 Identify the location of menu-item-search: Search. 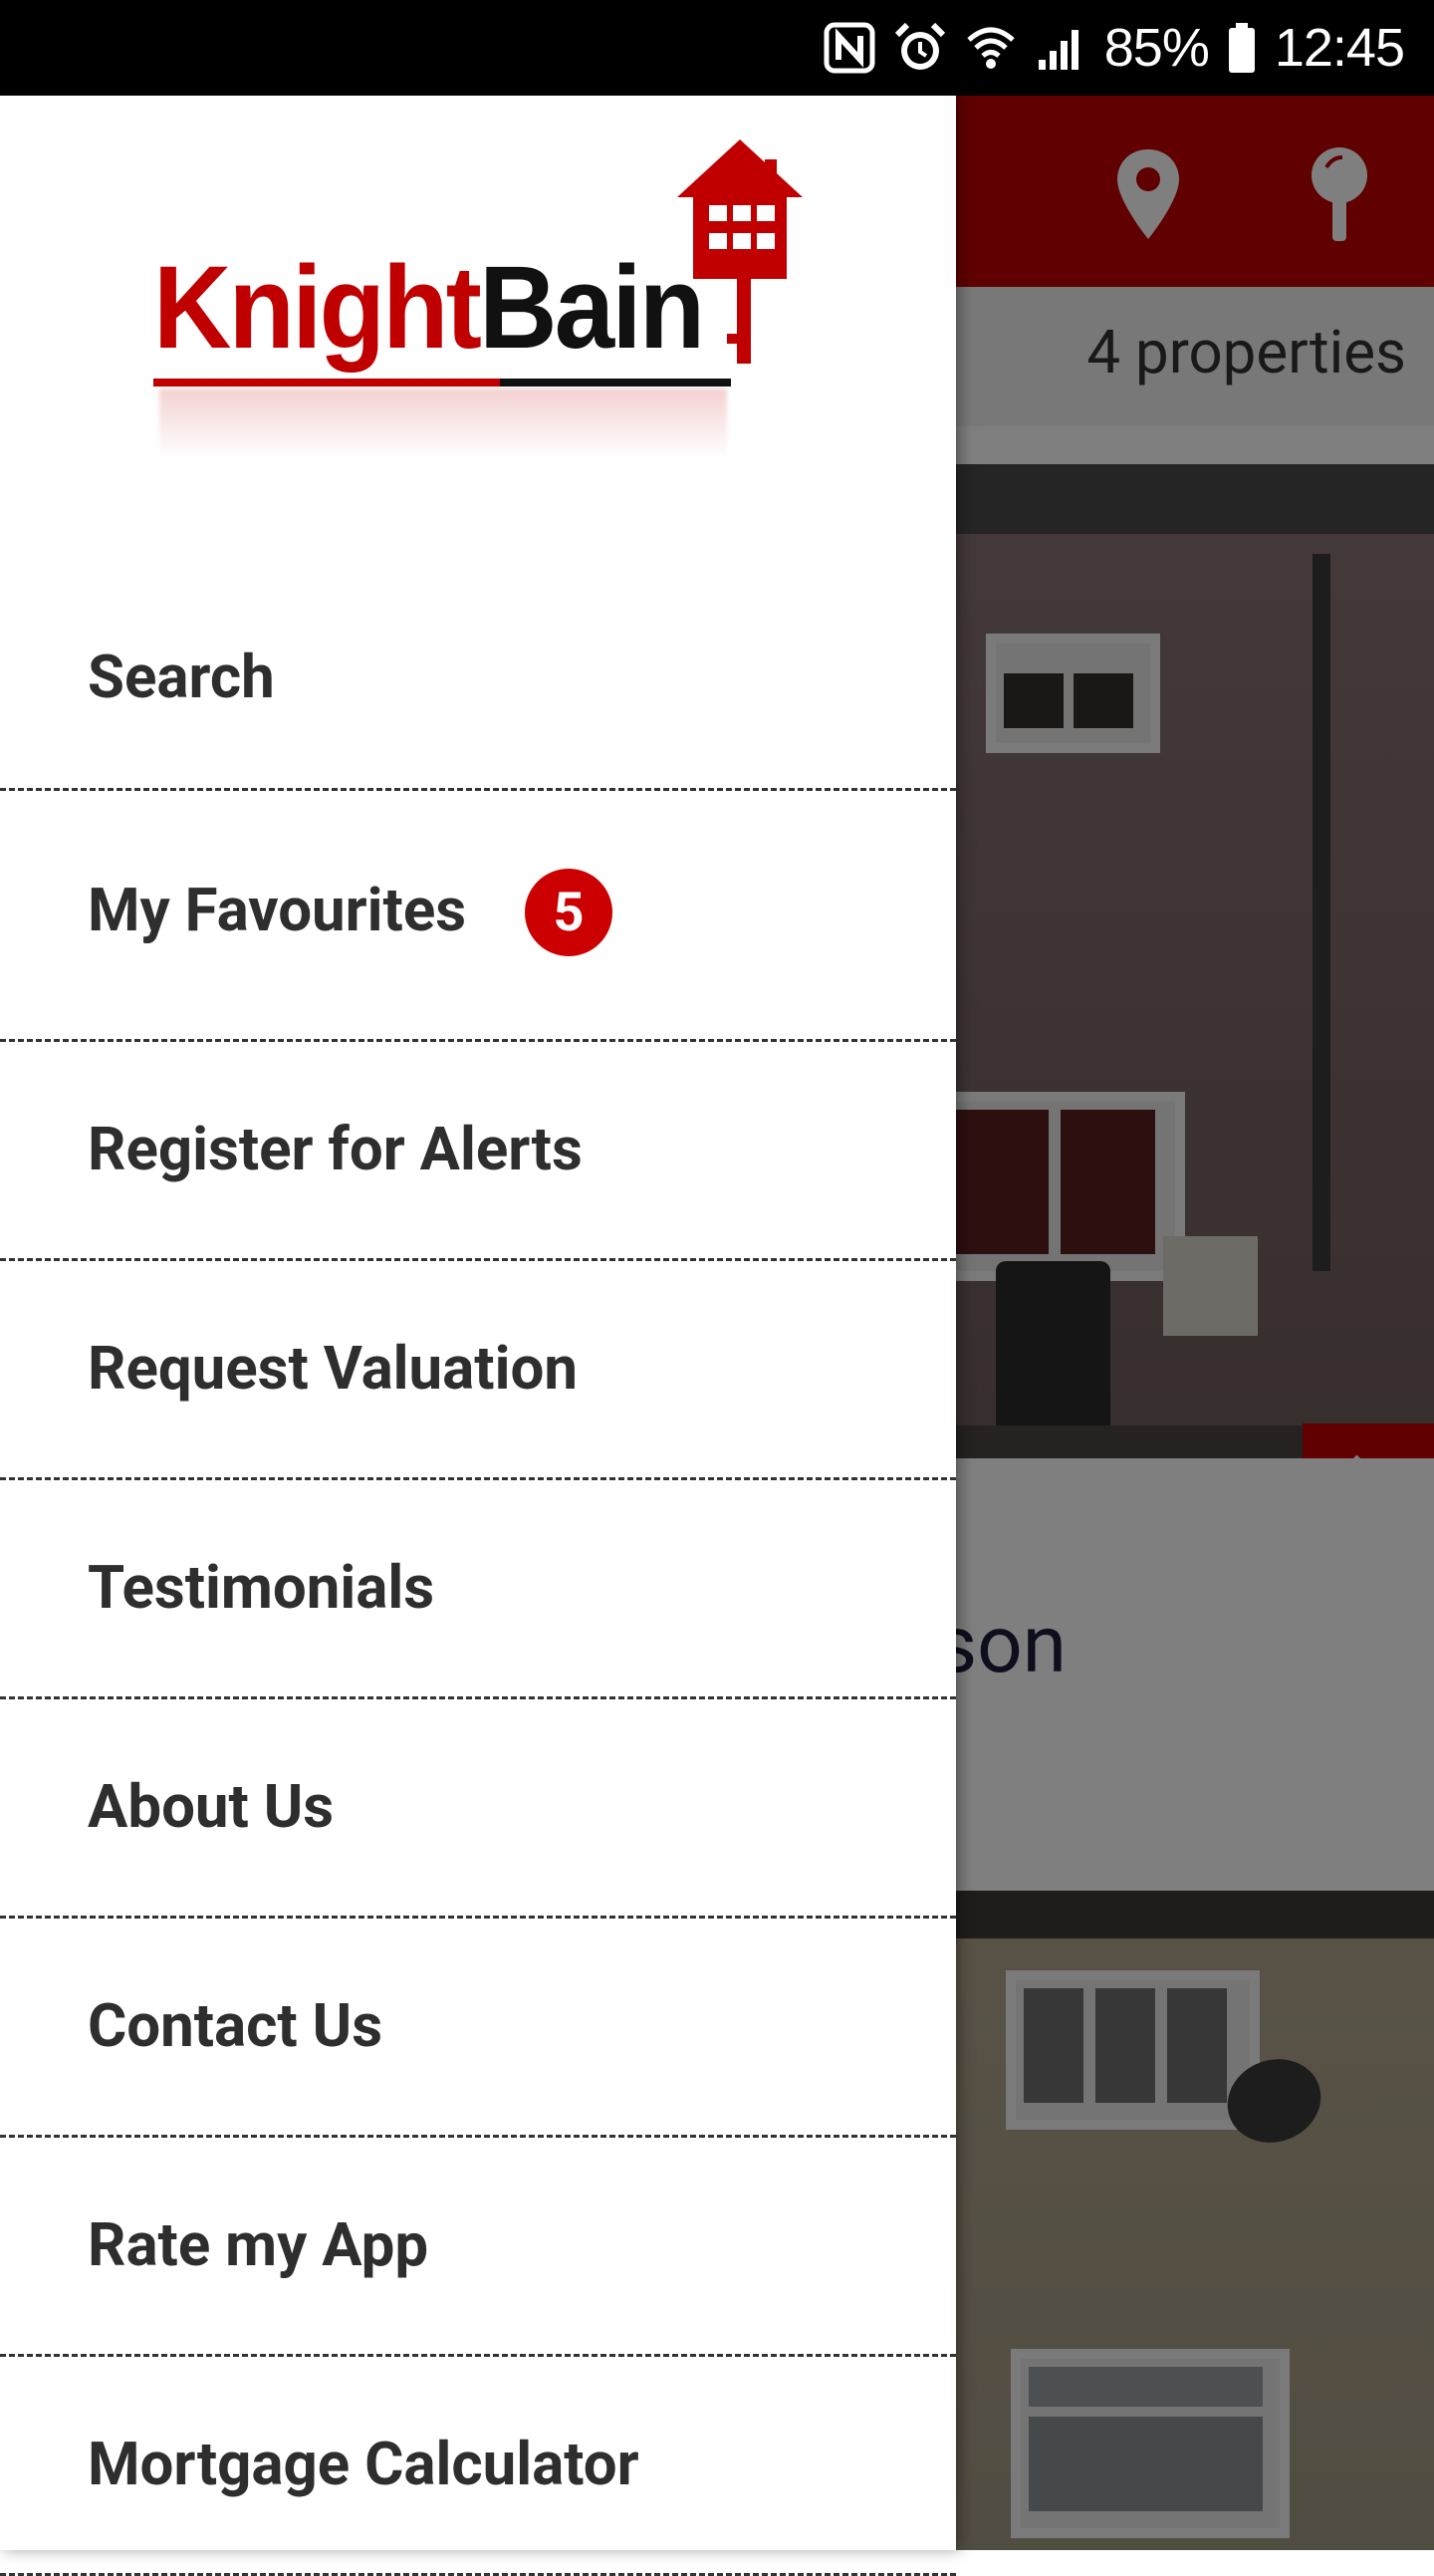
(478, 657).